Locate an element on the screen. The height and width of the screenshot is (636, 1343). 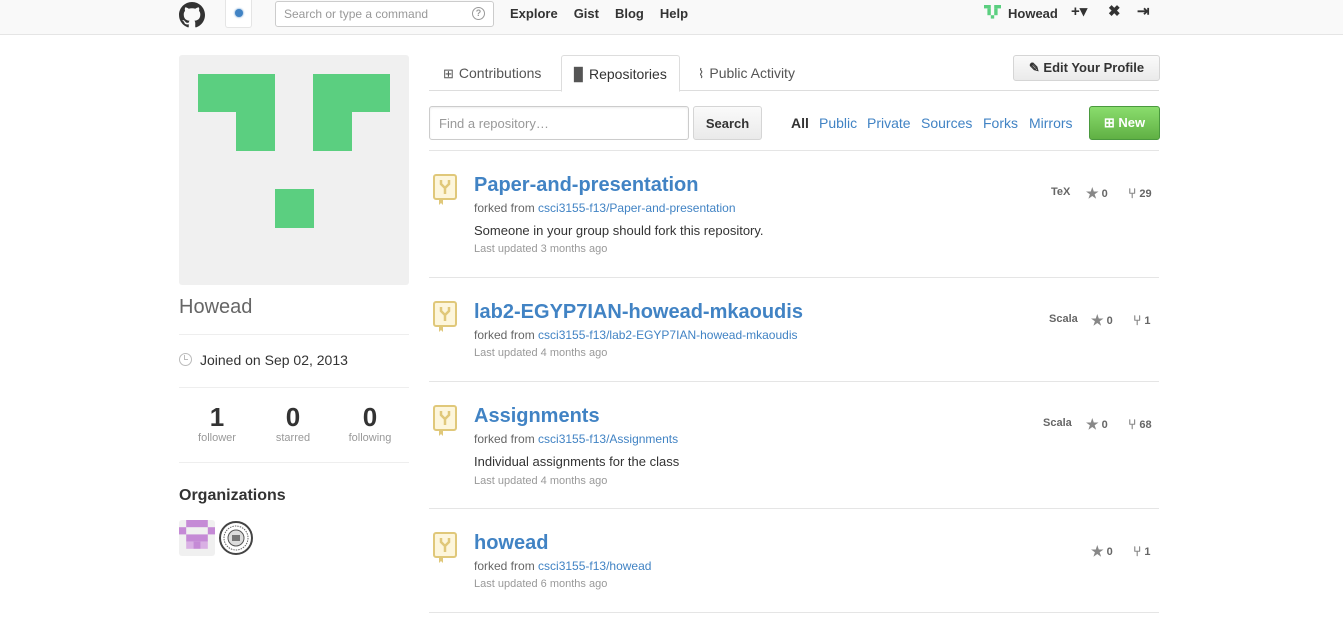
forked-from-link: csci3155-f13/Assignments is located at coordinates (608, 439).